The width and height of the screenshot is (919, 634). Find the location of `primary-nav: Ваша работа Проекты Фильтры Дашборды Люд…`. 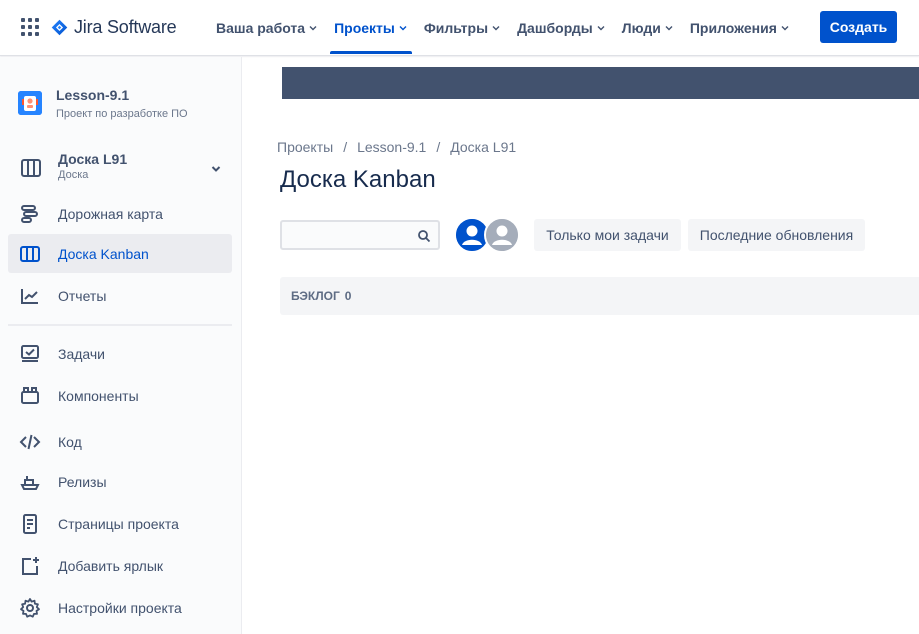

primary-nav: Ваша работа Проекты Фильтры Дашборды Люд… is located at coordinates (503, 28).